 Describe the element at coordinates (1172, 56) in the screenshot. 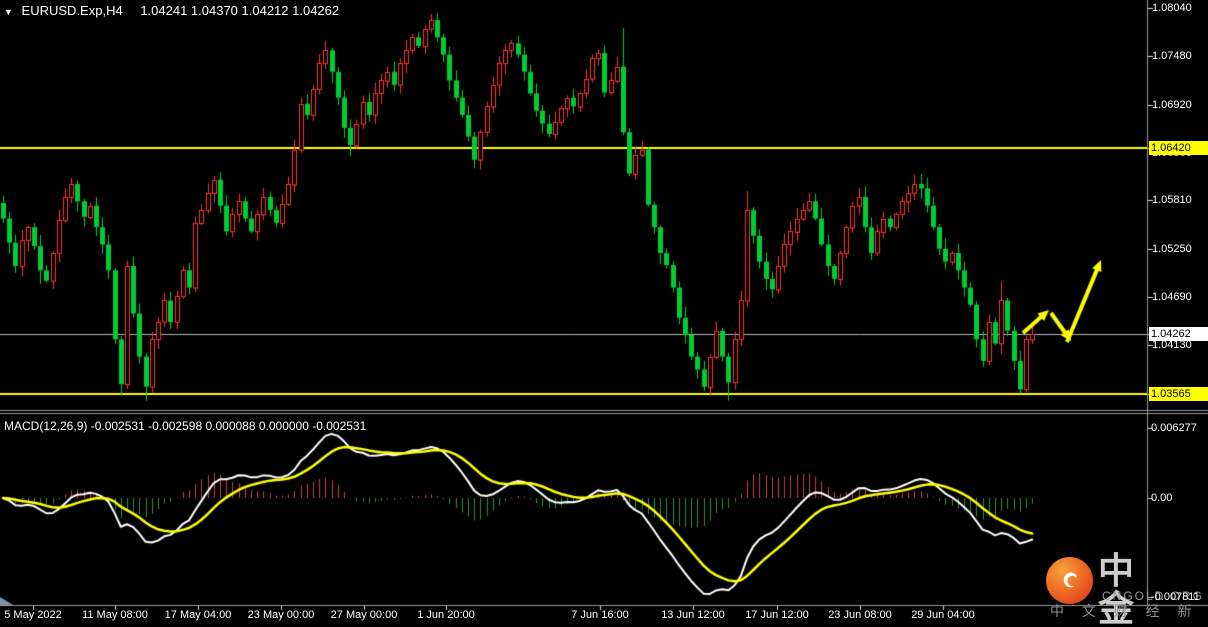

I see `price-axis-label: 1.07480` at that location.